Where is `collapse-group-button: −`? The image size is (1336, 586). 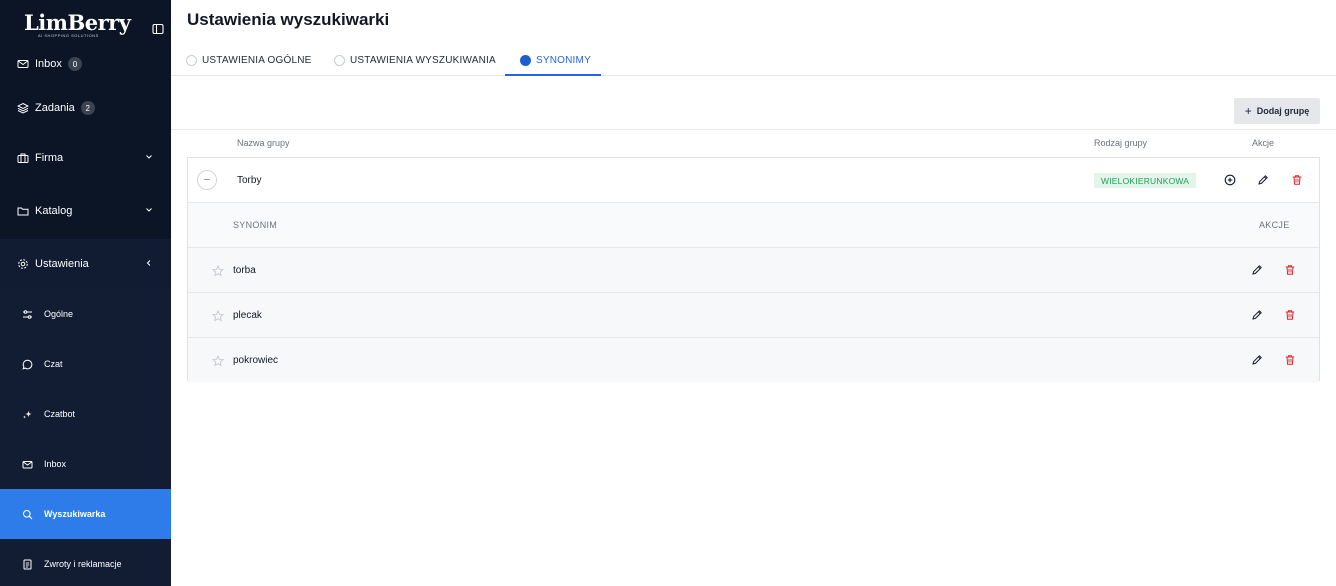 collapse-group-button: − is located at coordinates (207, 180).